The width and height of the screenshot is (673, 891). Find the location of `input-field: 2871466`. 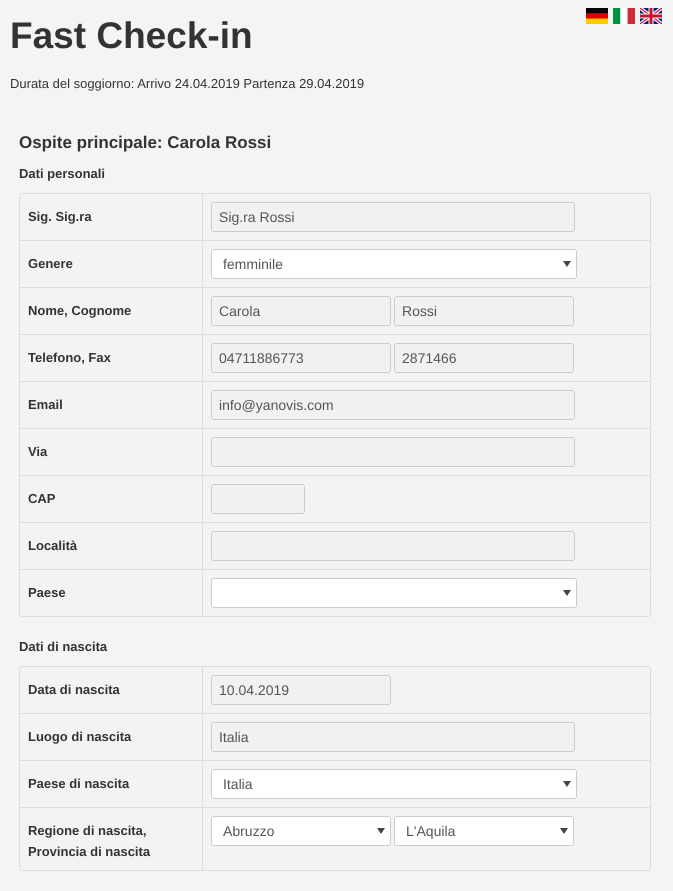

input-field: 2871466 is located at coordinates (484, 358).